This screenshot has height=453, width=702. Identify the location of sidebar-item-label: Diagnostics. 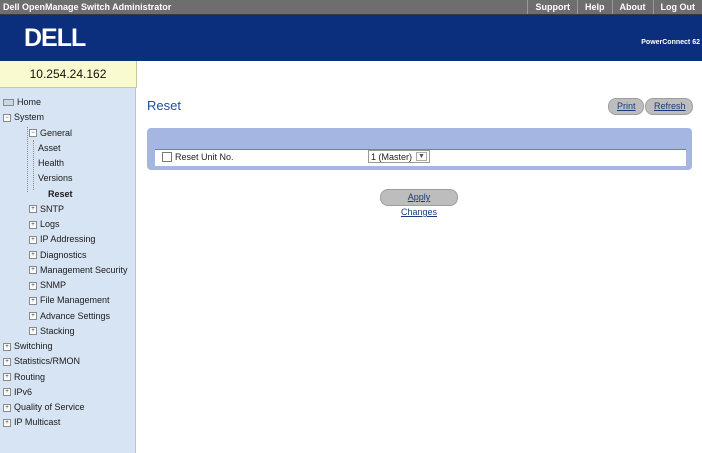
(63, 254).